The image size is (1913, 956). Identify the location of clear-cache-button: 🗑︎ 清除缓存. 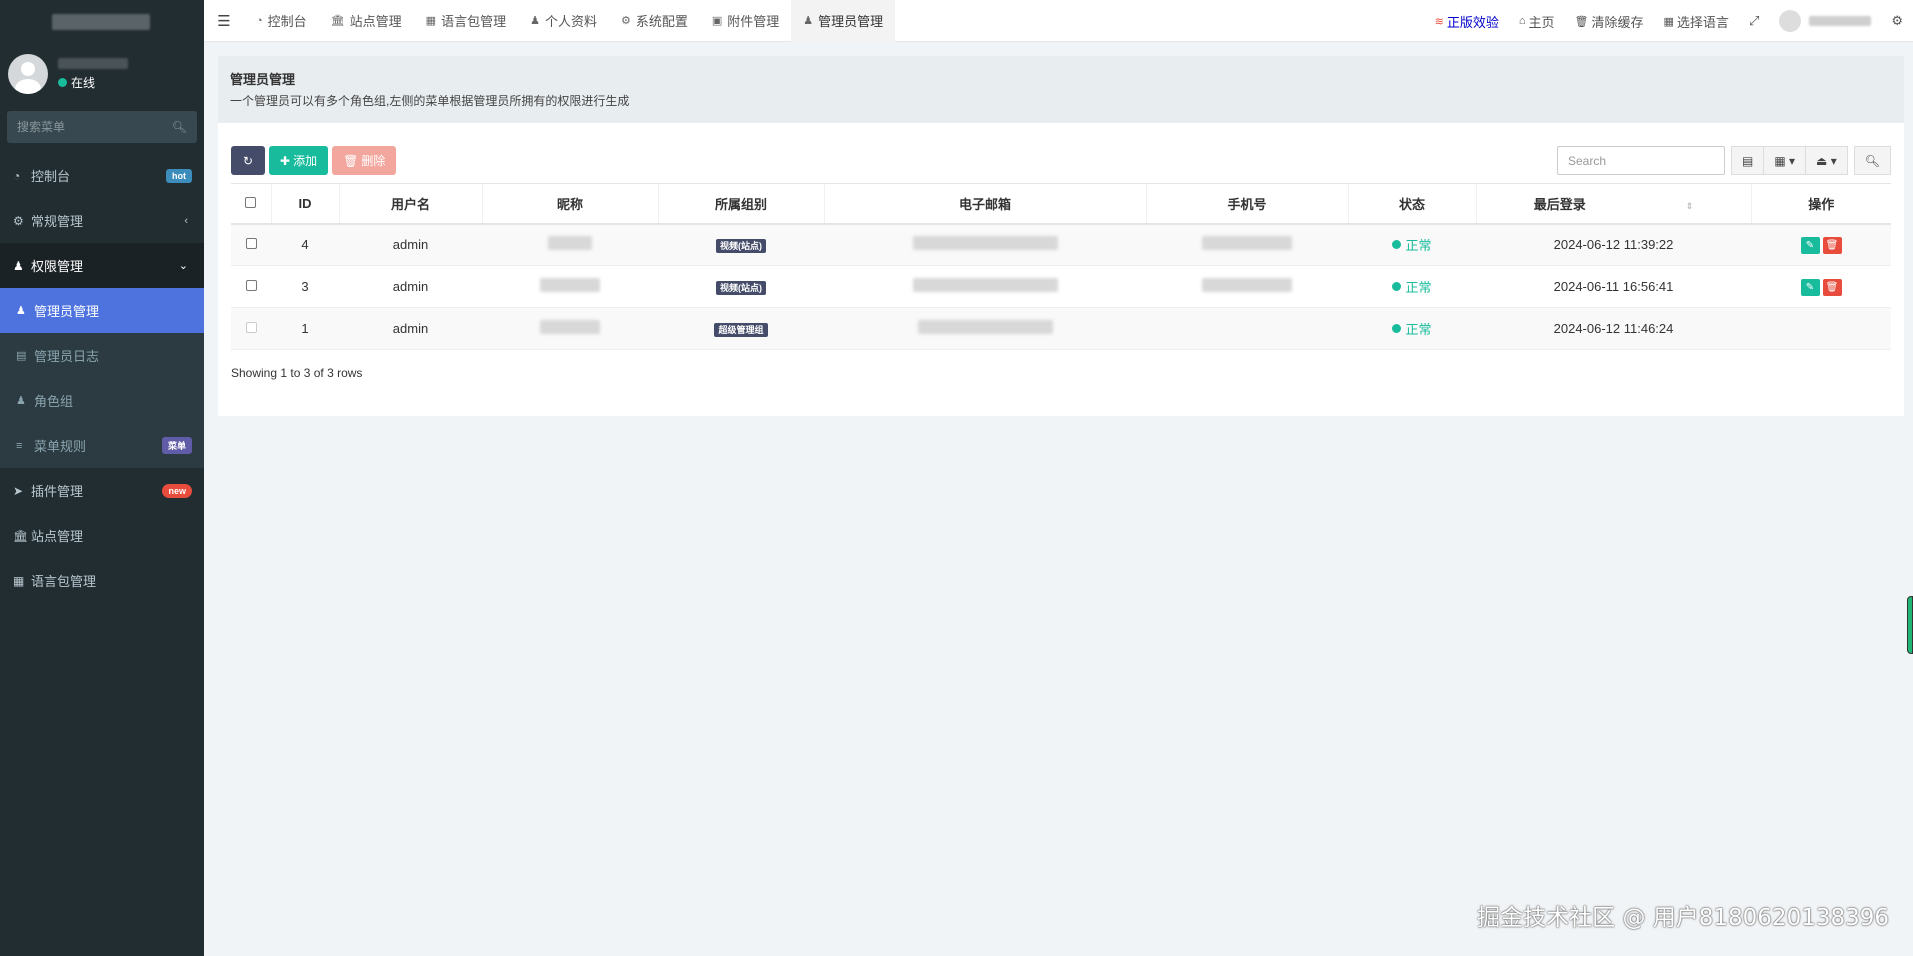
(1609, 21).